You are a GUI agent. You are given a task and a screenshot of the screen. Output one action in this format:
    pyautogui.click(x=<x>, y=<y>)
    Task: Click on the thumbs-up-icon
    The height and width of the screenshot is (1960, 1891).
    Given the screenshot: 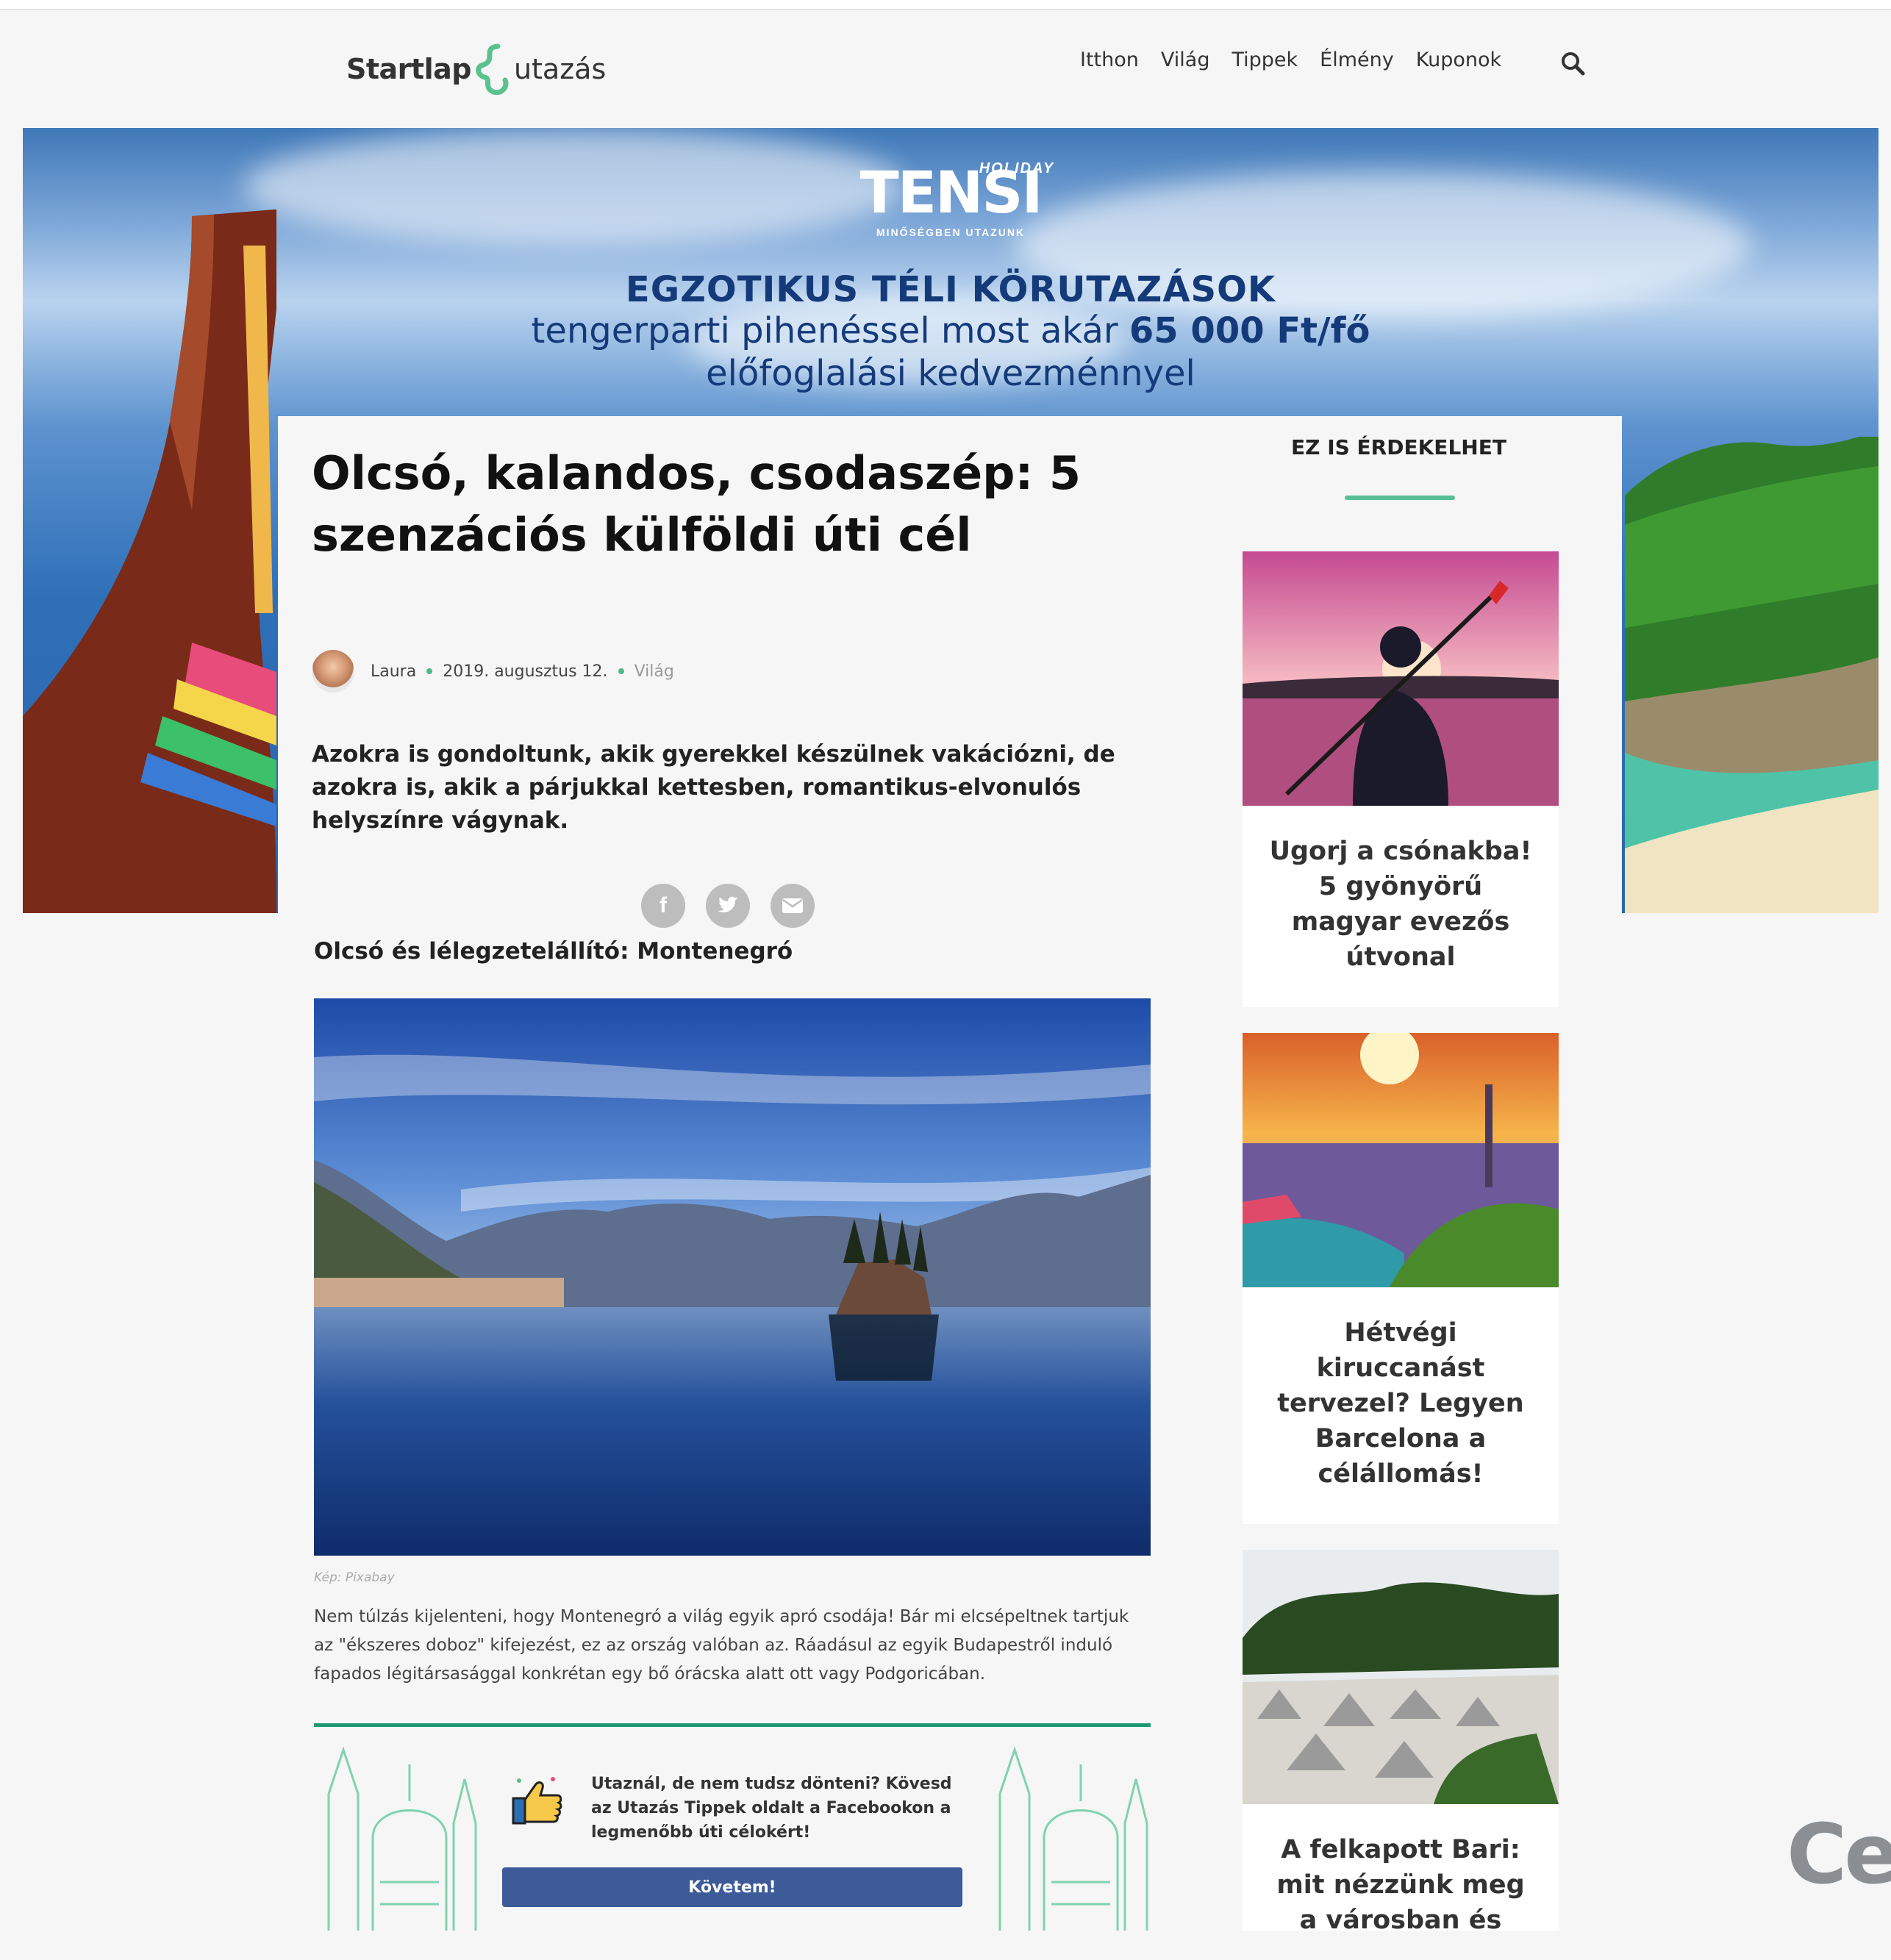 What is the action you would take?
    pyautogui.click(x=537, y=1801)
    